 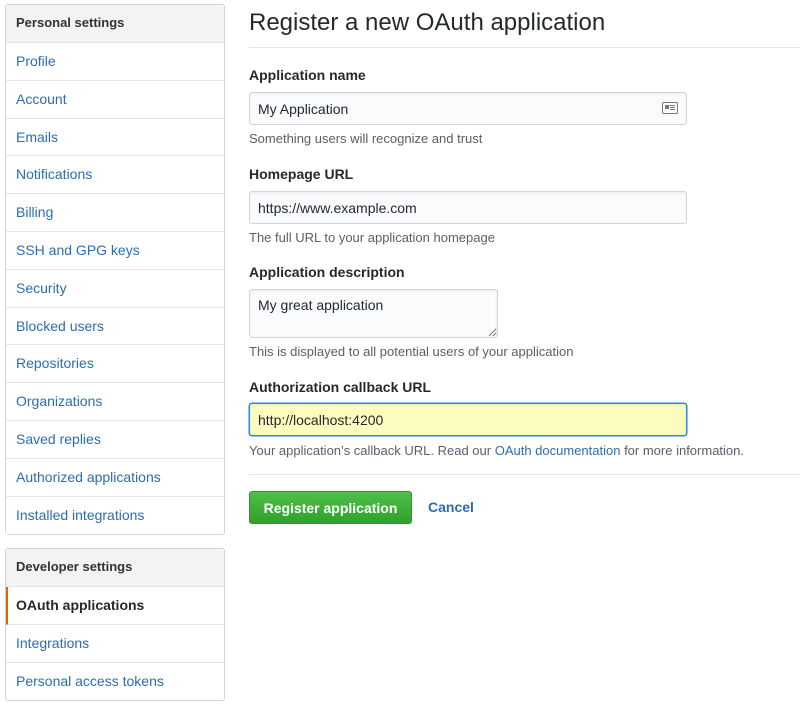 What do you see at coordinates (115, 478) in the screenshot?
I see `sidebar-item-authorized-applications: Authorized applications` at bounding box center [115, 478].